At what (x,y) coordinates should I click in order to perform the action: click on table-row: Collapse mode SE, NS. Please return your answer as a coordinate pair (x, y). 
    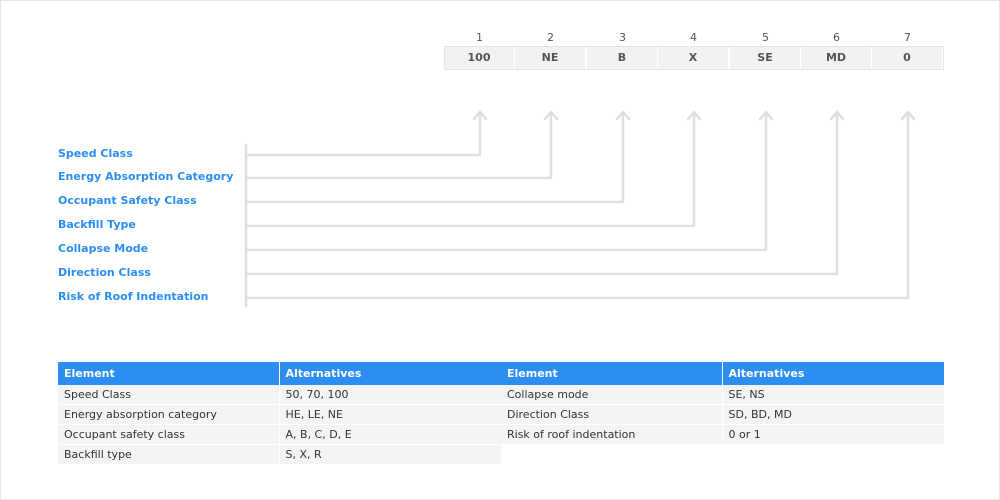
    Looking at the image, I should click on (723, 395).